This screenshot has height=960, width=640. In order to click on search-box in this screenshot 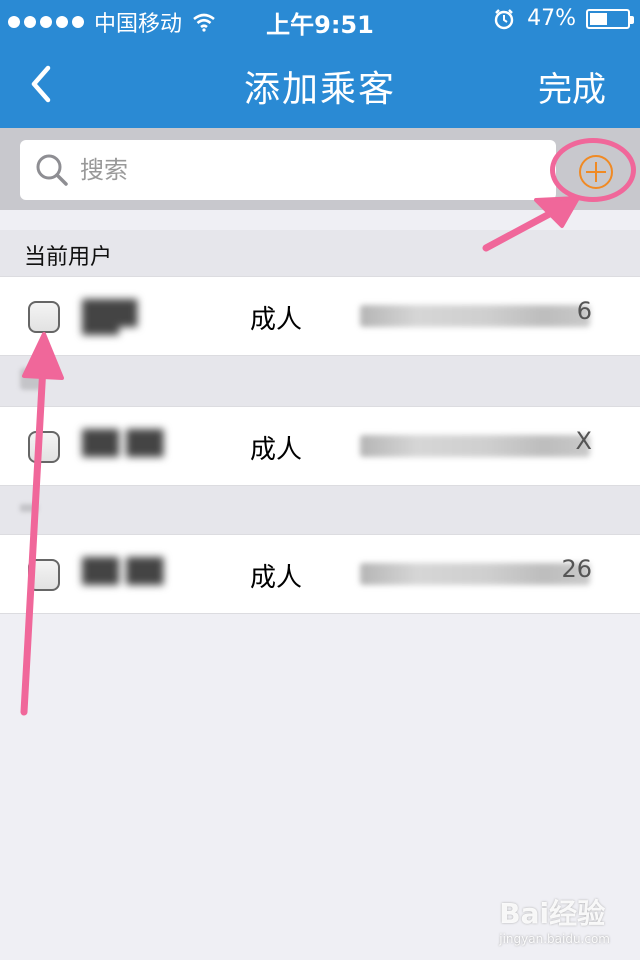, I will do `click(288, 170)`.